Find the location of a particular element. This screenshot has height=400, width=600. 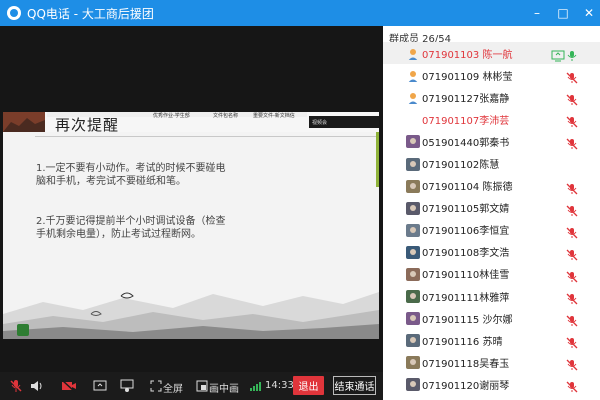

member-row: 071901102陈慧 is located at coordinates (491, 163).